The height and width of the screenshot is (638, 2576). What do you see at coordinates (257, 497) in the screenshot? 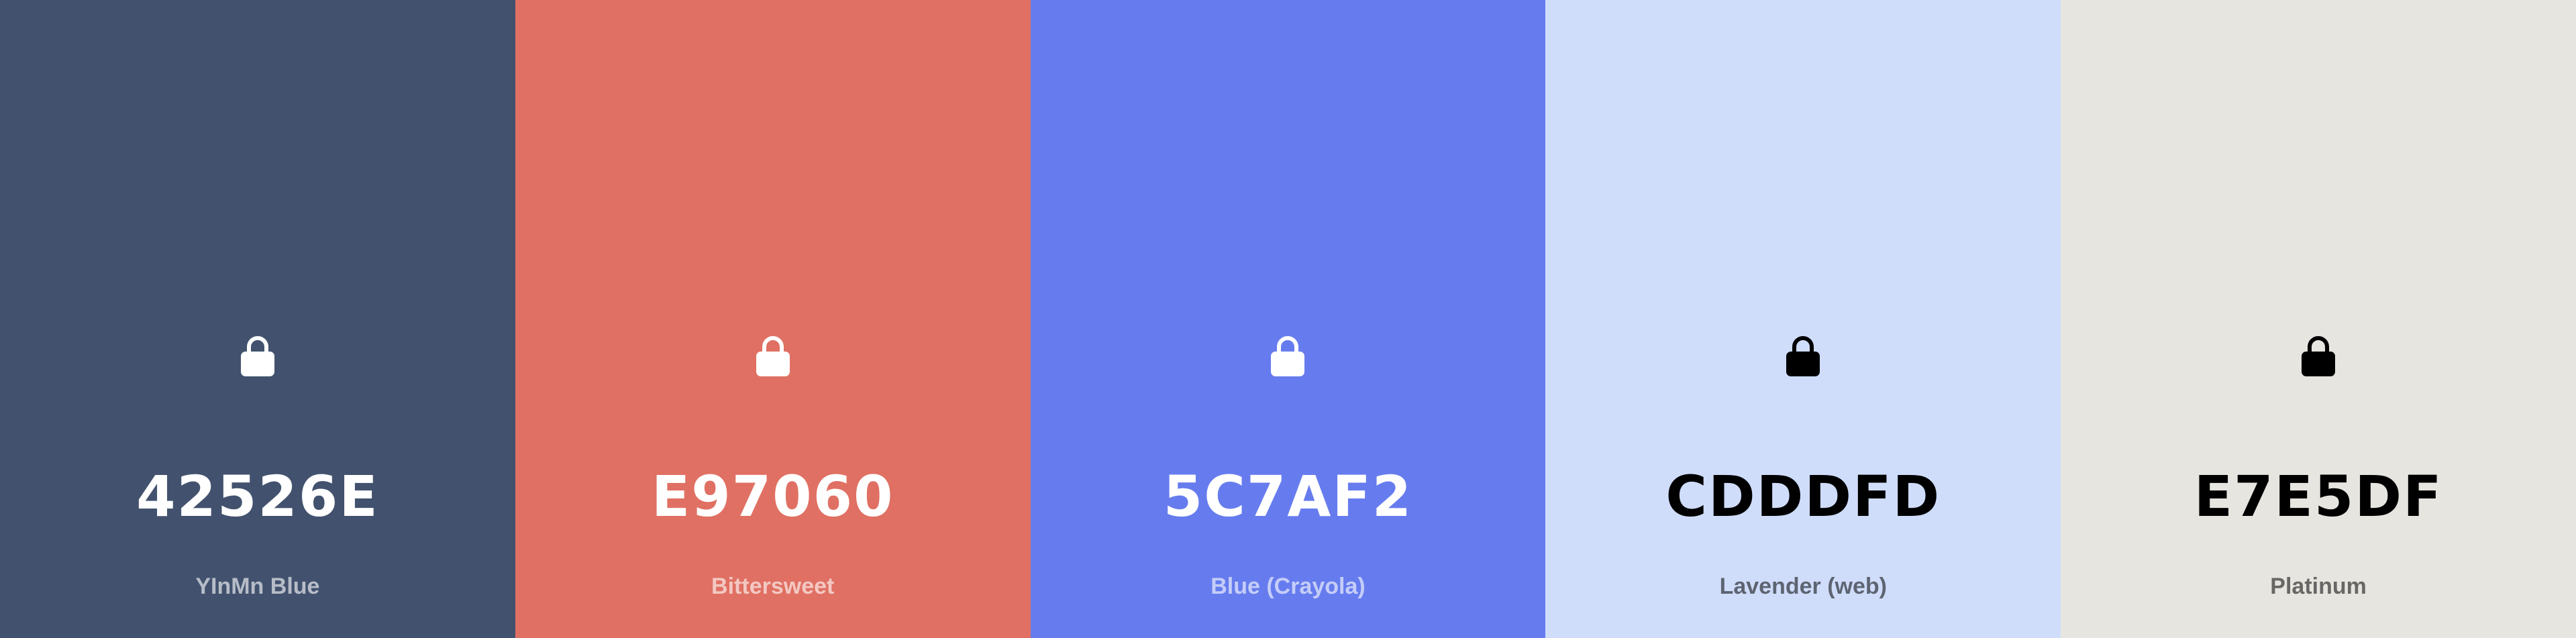
I see `hex-code: 42526E` at bounding box center [257, 497].